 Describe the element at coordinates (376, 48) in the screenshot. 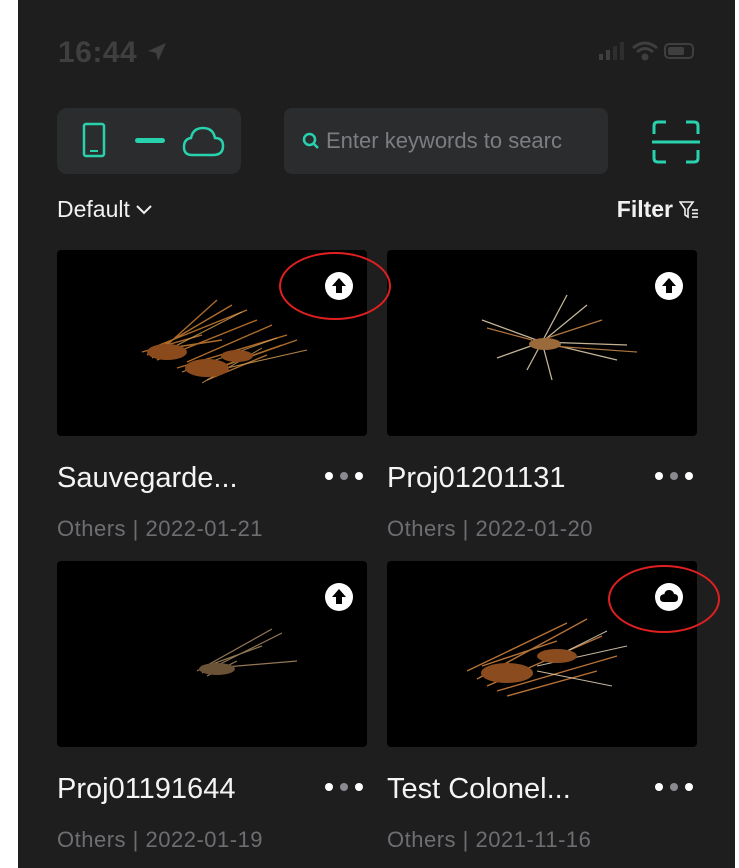

I see `status-bar: 16:44` at that location.